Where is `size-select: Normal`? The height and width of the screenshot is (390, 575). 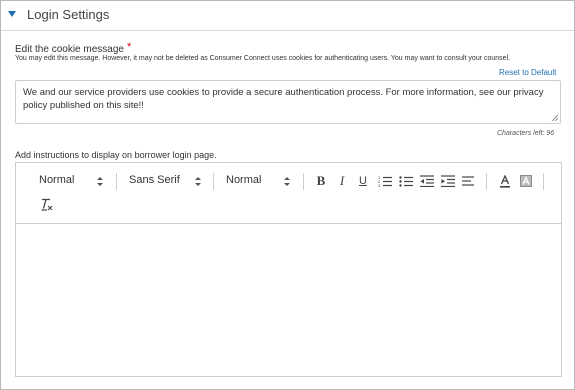
size-select: Normal is located at coordinates (259, 182).